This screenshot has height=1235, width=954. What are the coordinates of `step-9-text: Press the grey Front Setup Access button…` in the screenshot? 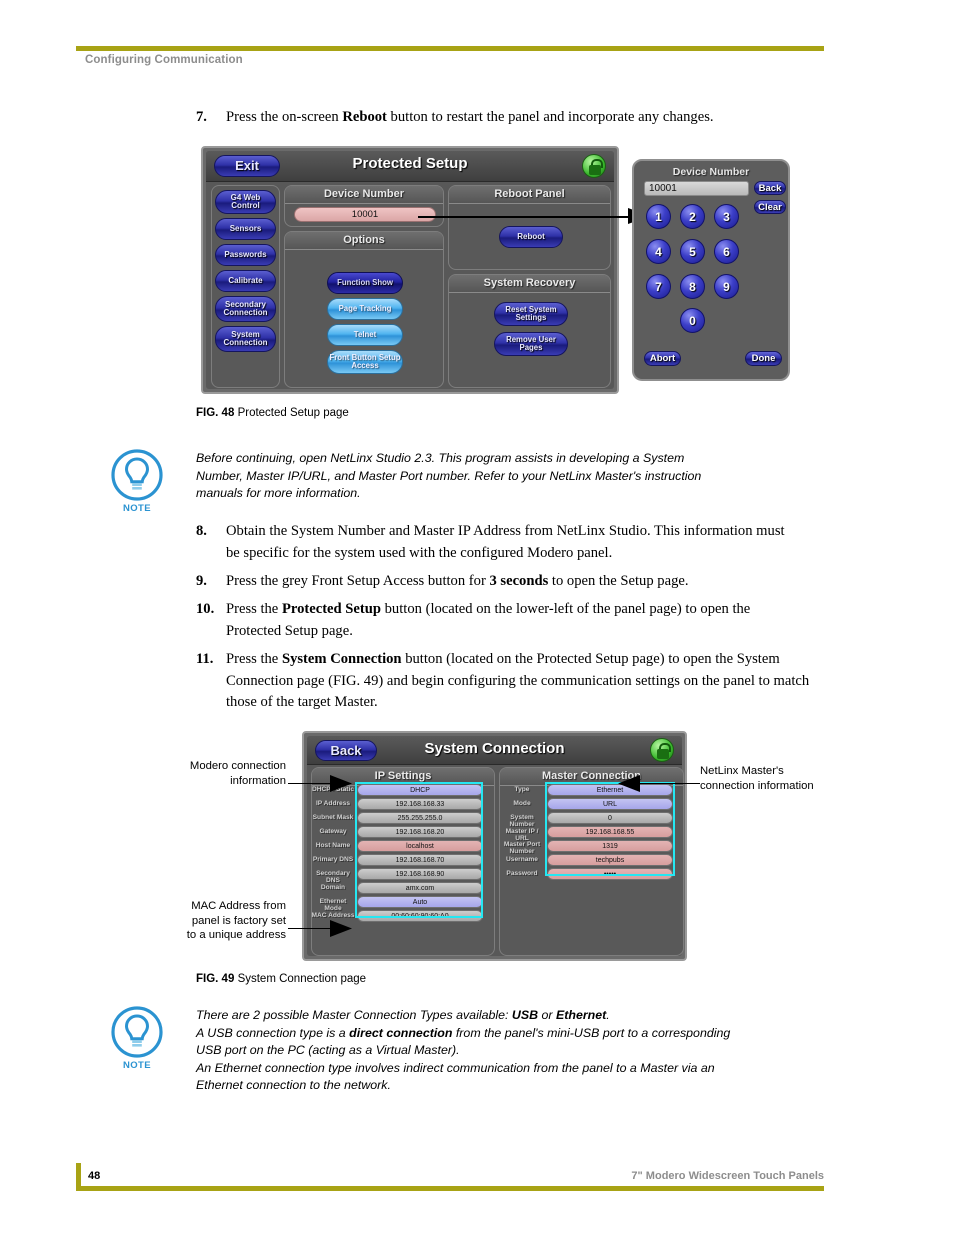 It's located at (457, 581).